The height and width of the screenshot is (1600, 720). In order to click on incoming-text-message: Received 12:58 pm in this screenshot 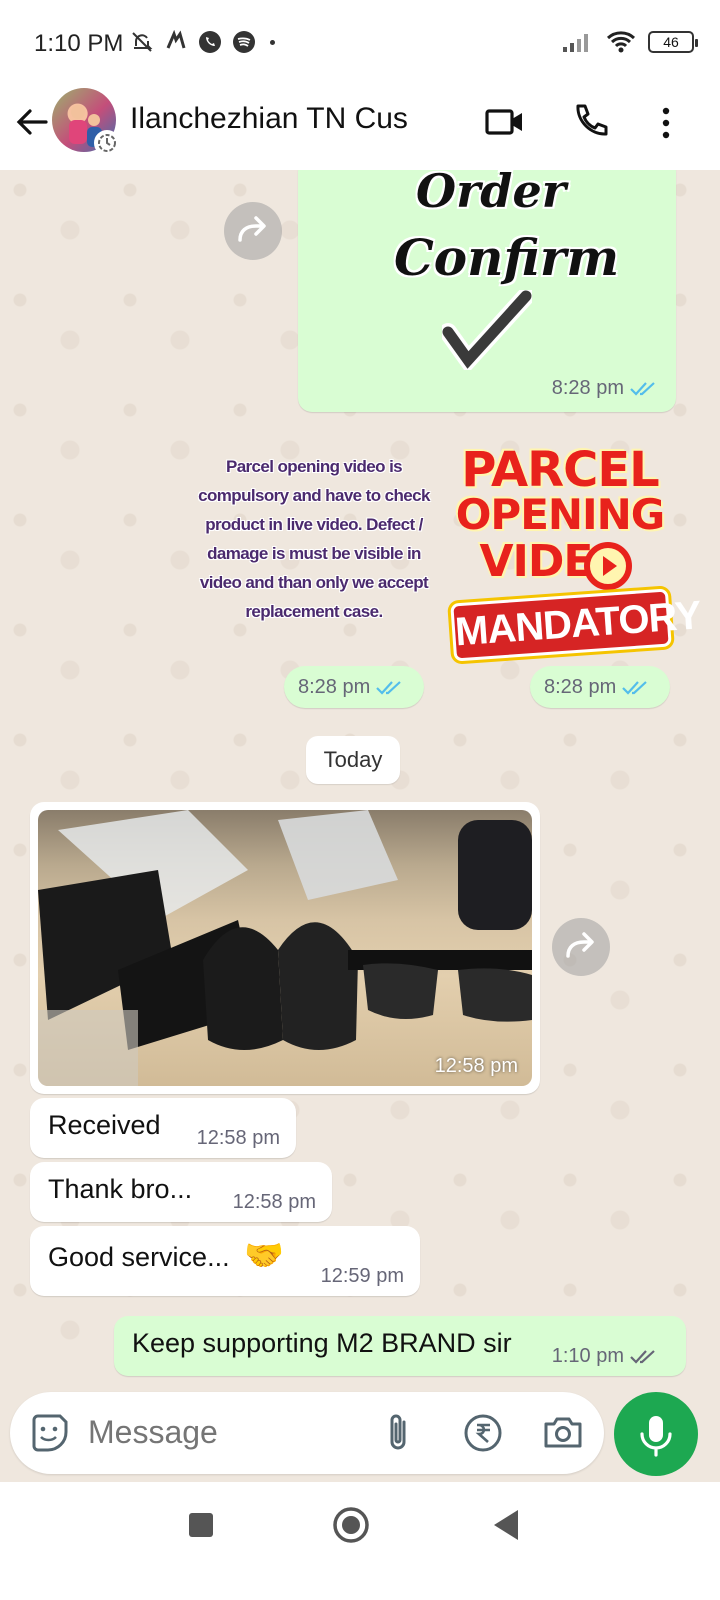, I will do `click(163, 1128)`.